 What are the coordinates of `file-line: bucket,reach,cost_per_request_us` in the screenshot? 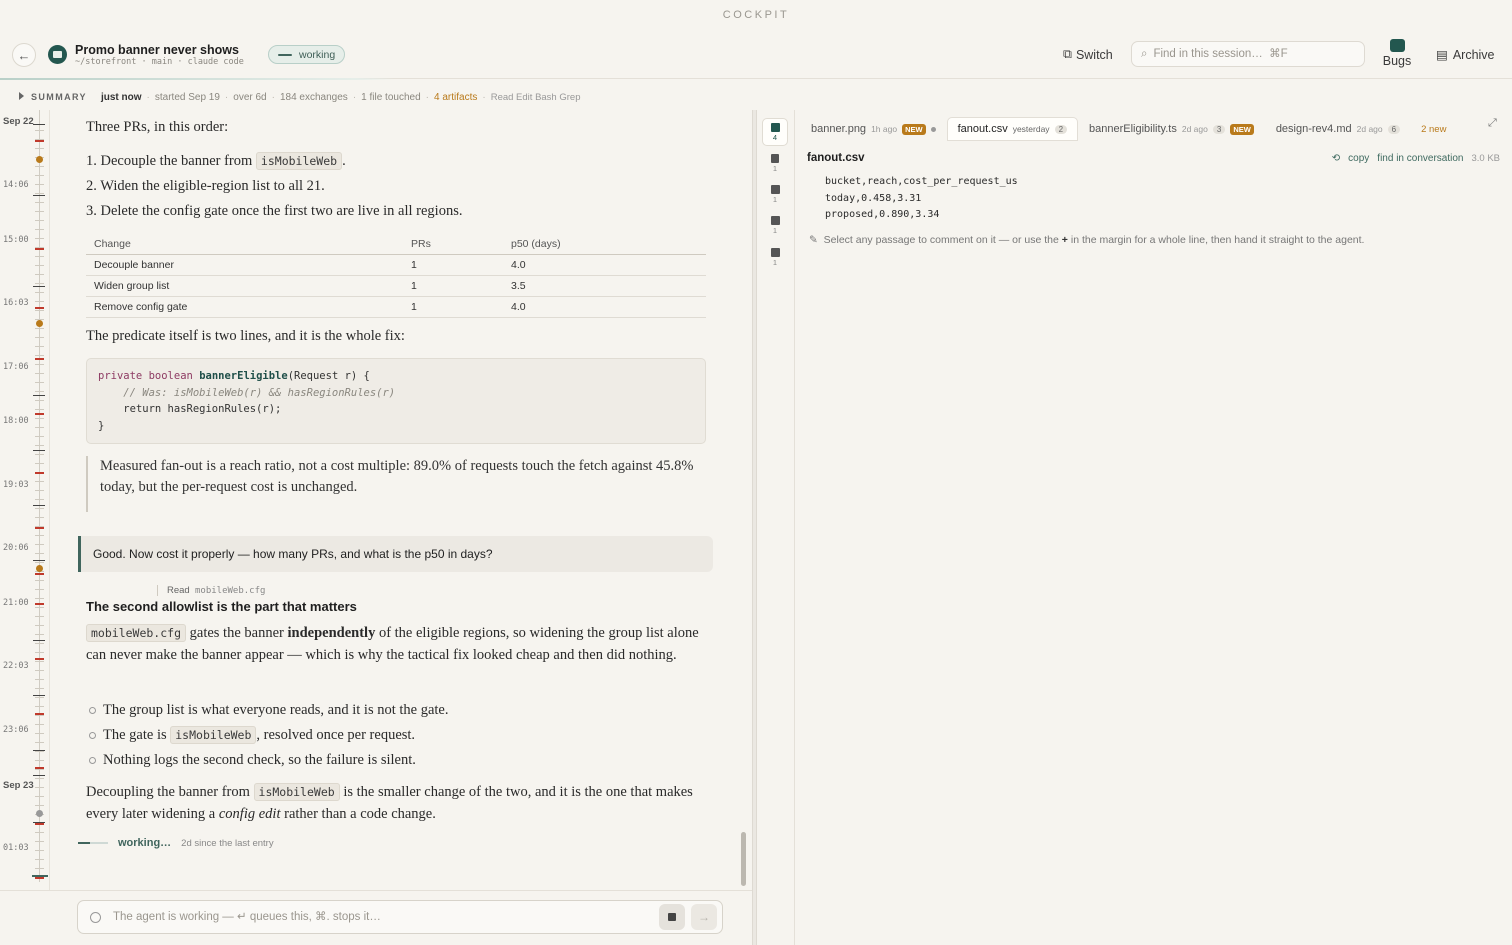 It's located at (921, 182).